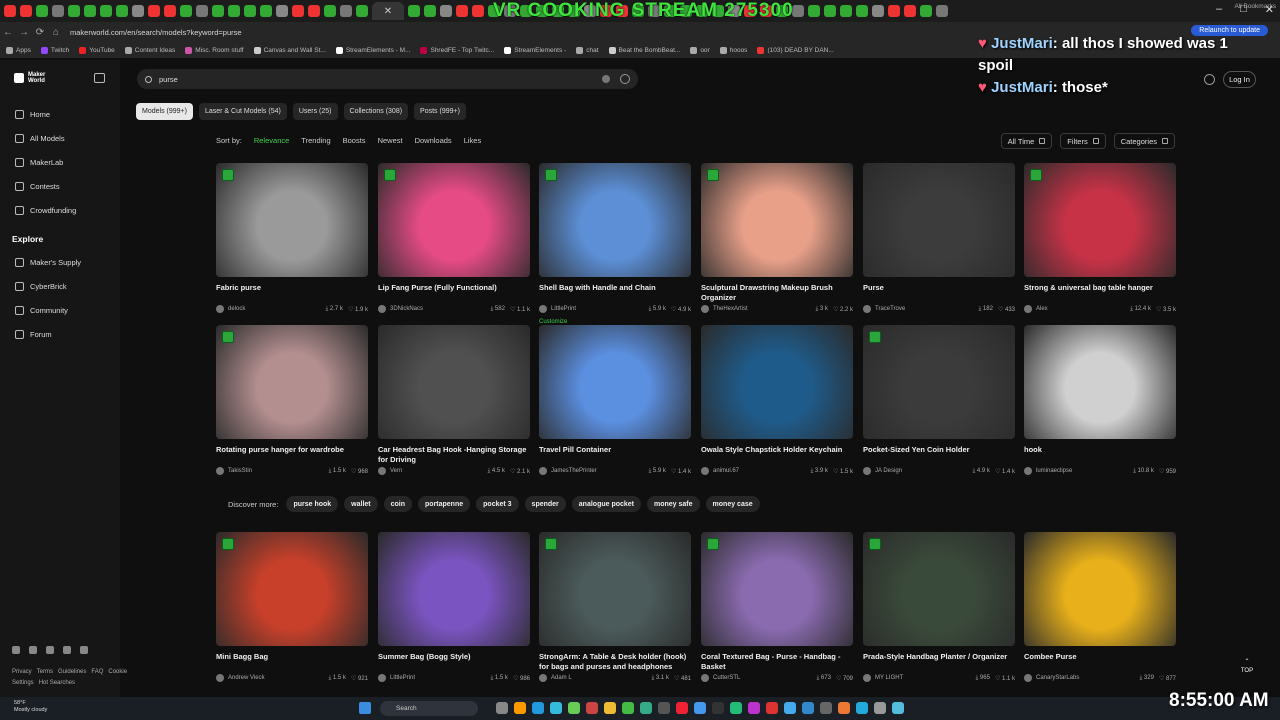 This screenshot has height=720, width=1280. I want to click on model-title: Fabric purse, so click(292, 293).